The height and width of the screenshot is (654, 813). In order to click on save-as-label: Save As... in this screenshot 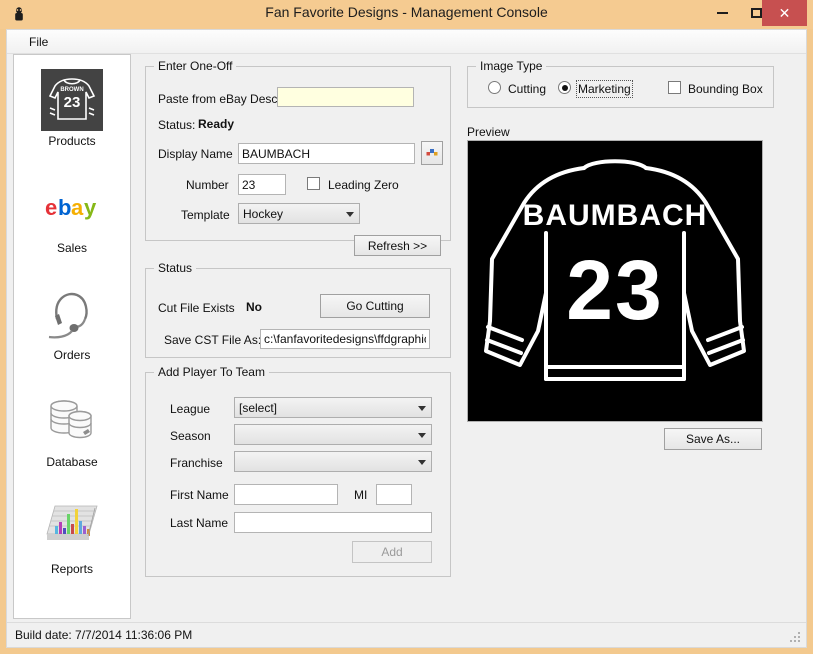, I will do `click(713, 439)`.